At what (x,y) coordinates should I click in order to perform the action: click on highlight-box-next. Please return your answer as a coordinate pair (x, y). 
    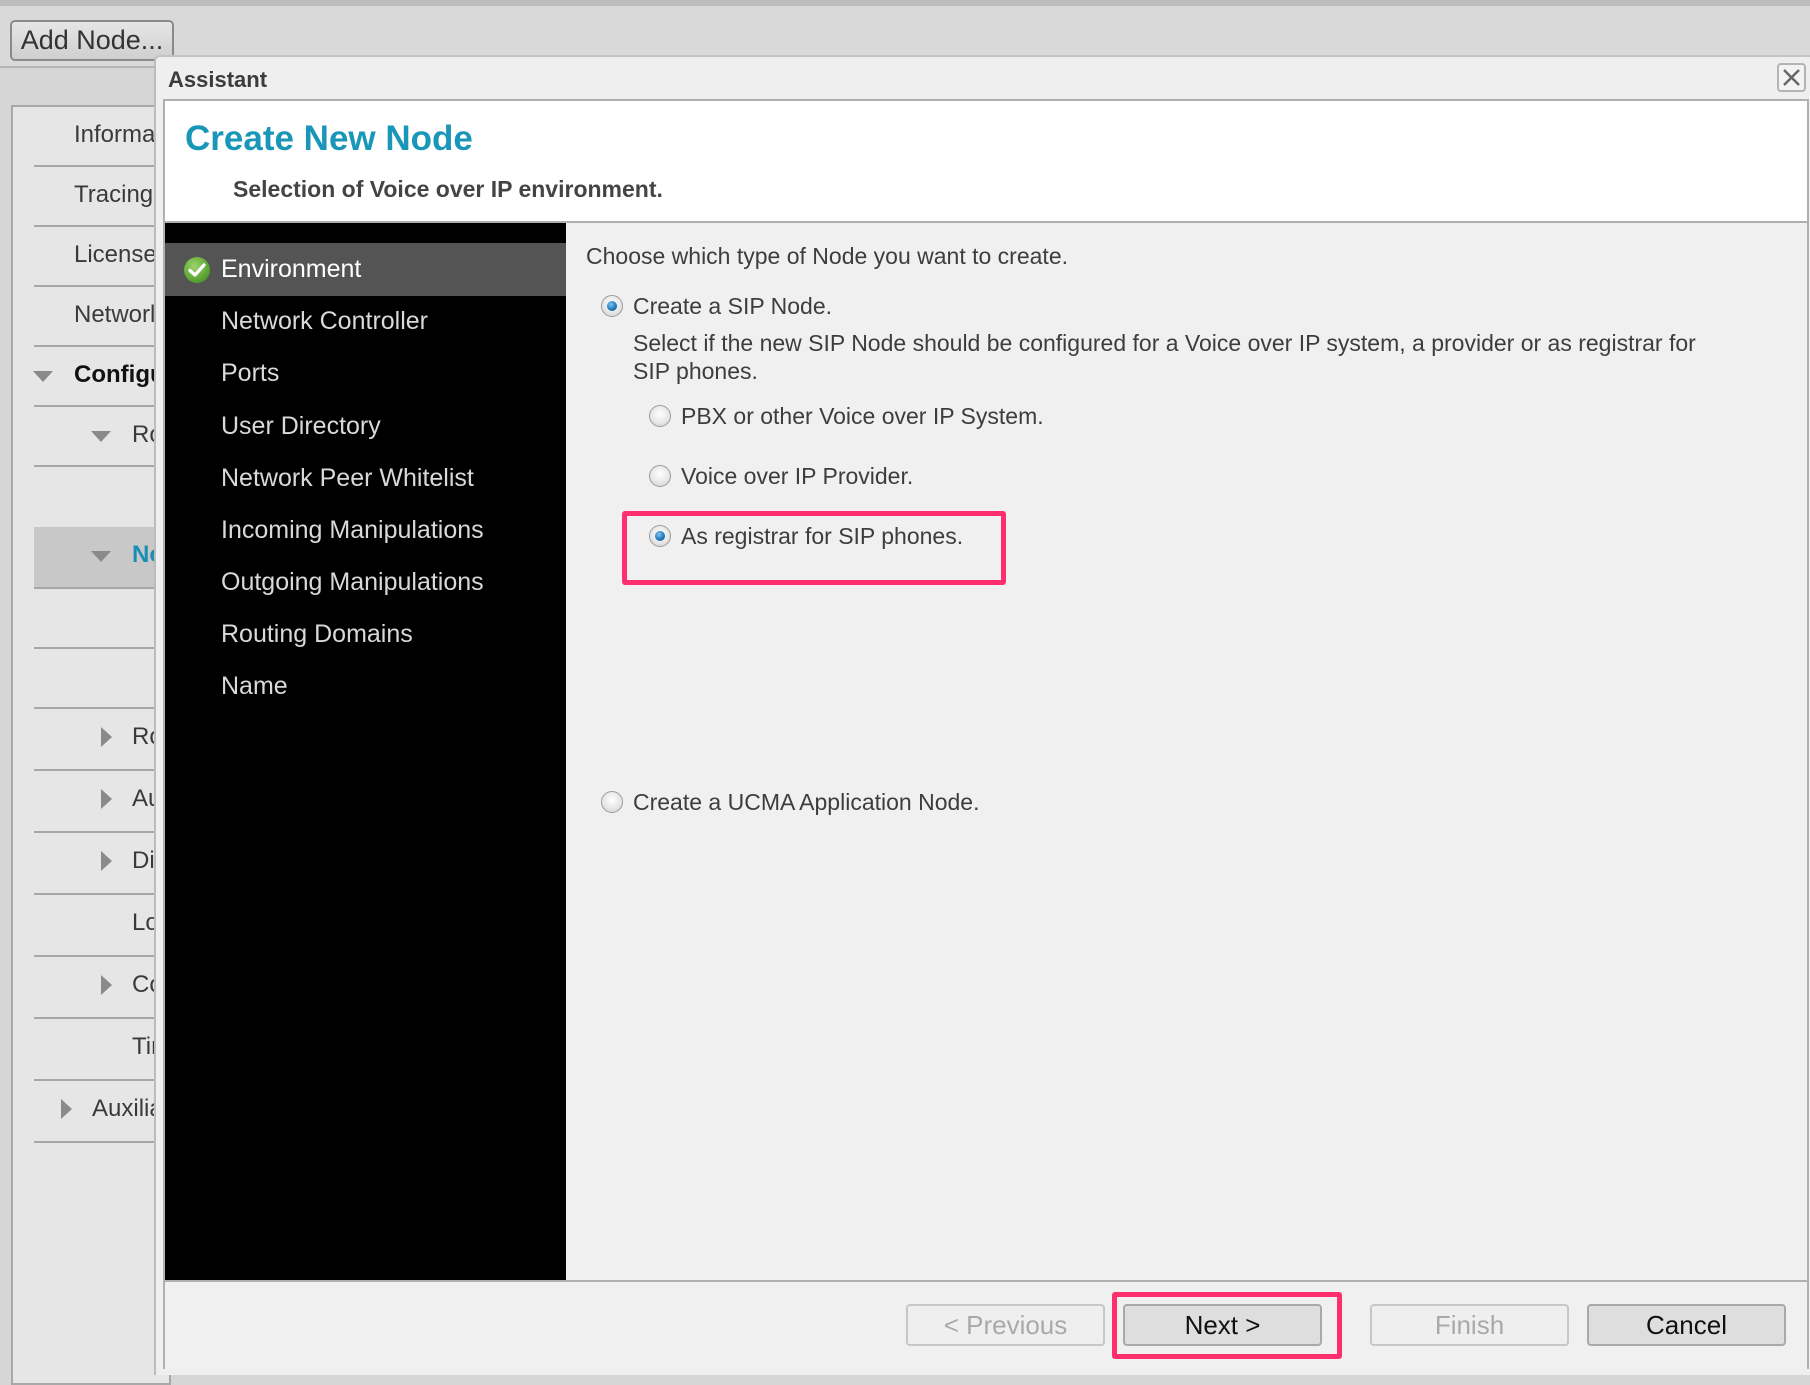
    Looking at the image, I should click on (1227, 1325).